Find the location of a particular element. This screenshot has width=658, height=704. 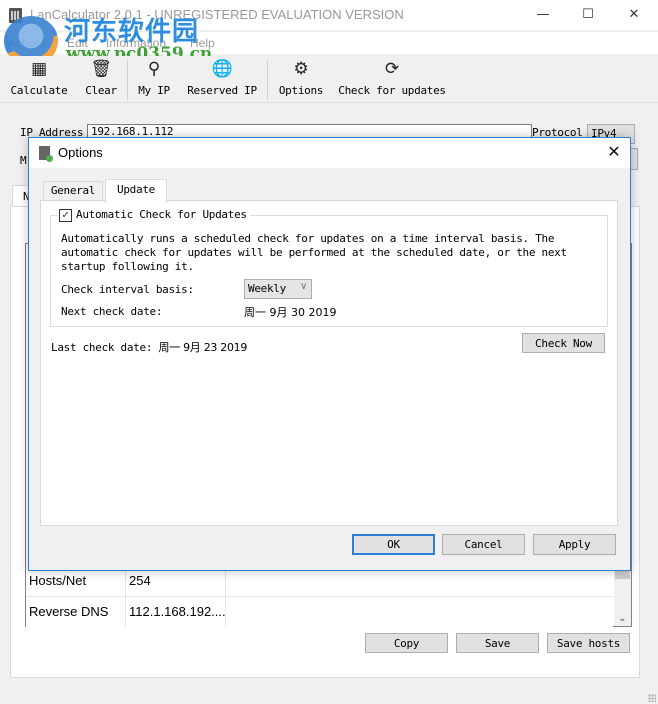

tab-update: Update is located at coordinates (136, 190).